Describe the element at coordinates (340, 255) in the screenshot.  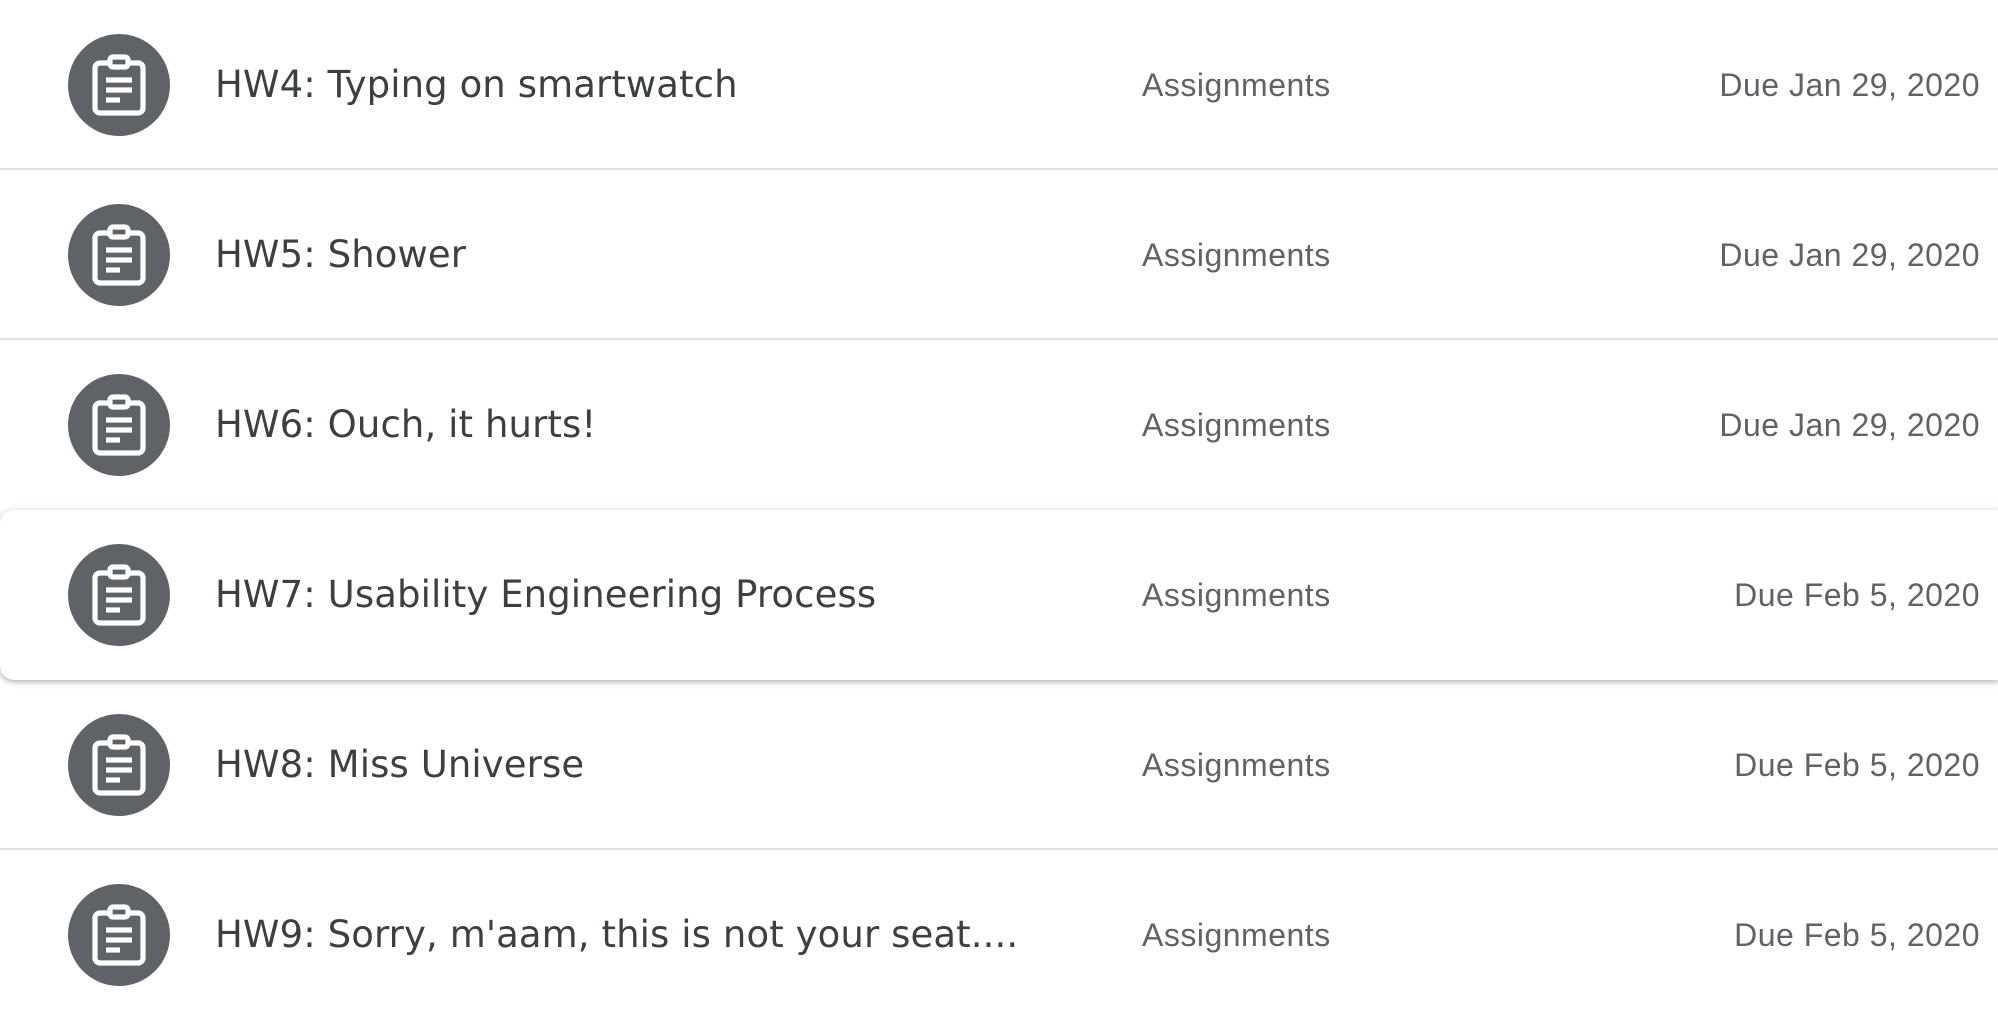
I see `assignment-title: HW5: Shower` at that location.